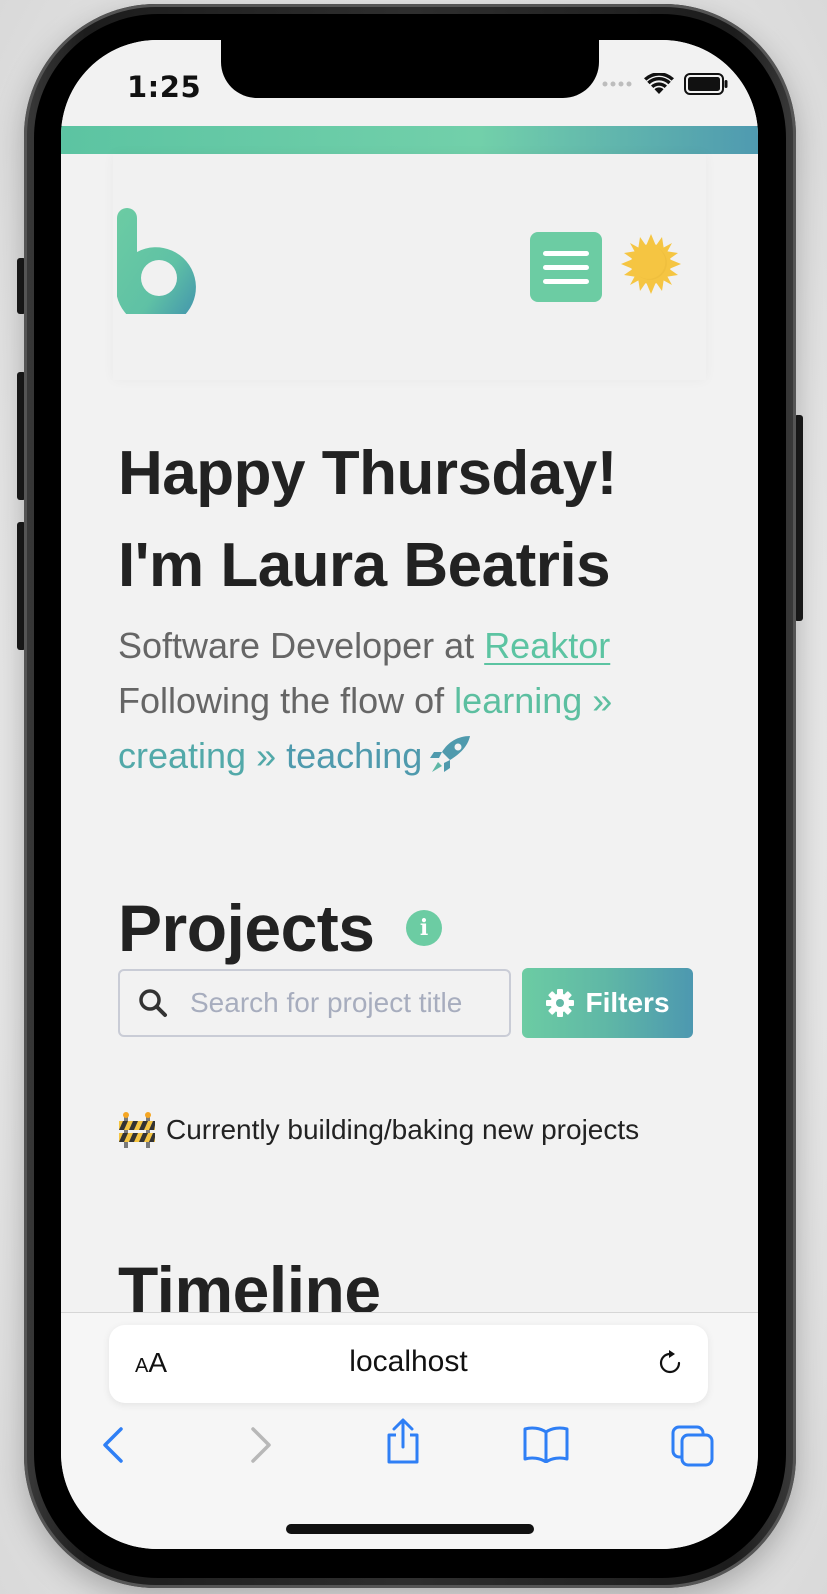 The width and height of the screenshot is (827, 1594). I want to click on bookmarks-button, so click(546, 1446).